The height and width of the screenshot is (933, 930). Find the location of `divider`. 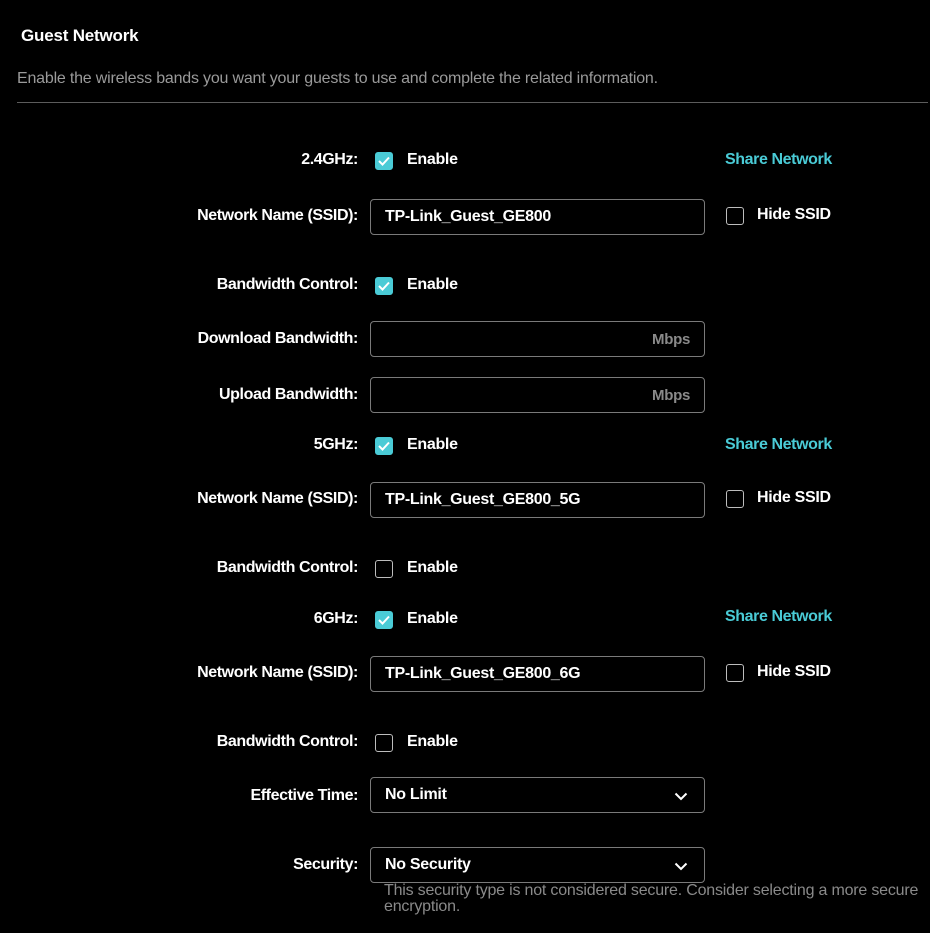

divider is located at coordinates (472, 102).